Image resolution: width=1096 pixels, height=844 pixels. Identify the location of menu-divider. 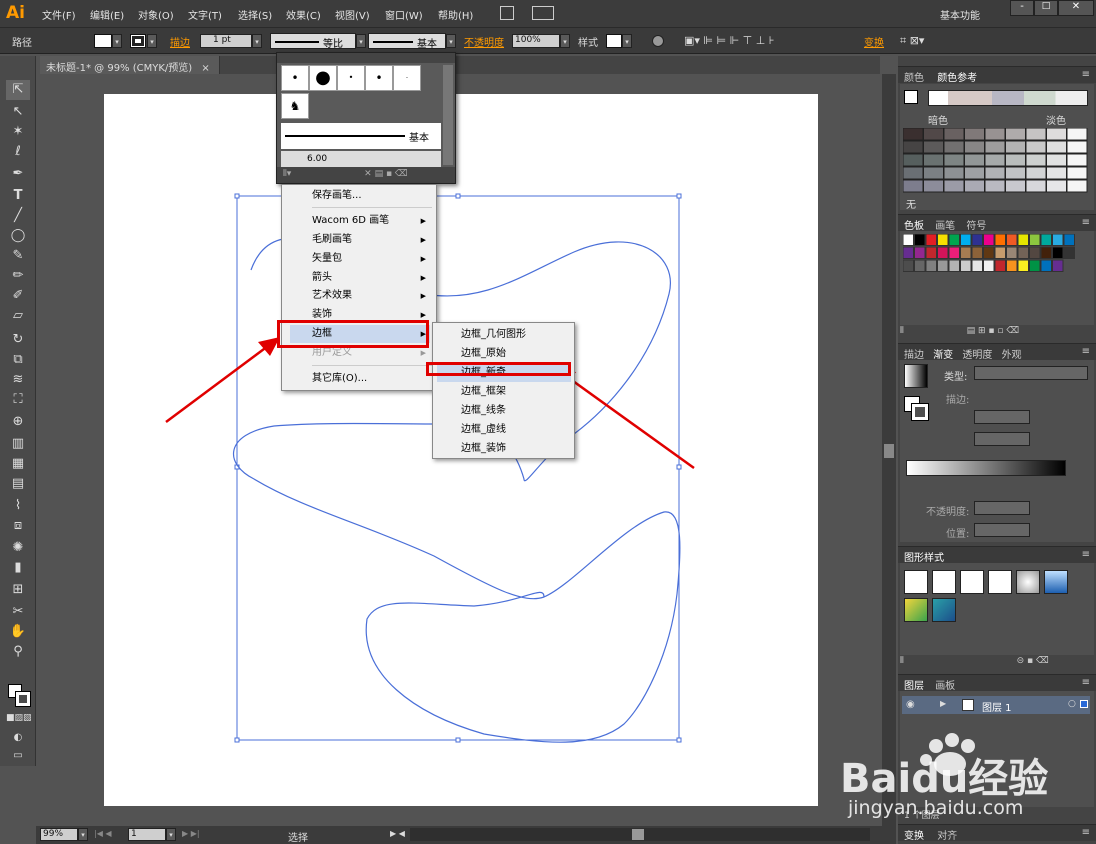
(372, 207).